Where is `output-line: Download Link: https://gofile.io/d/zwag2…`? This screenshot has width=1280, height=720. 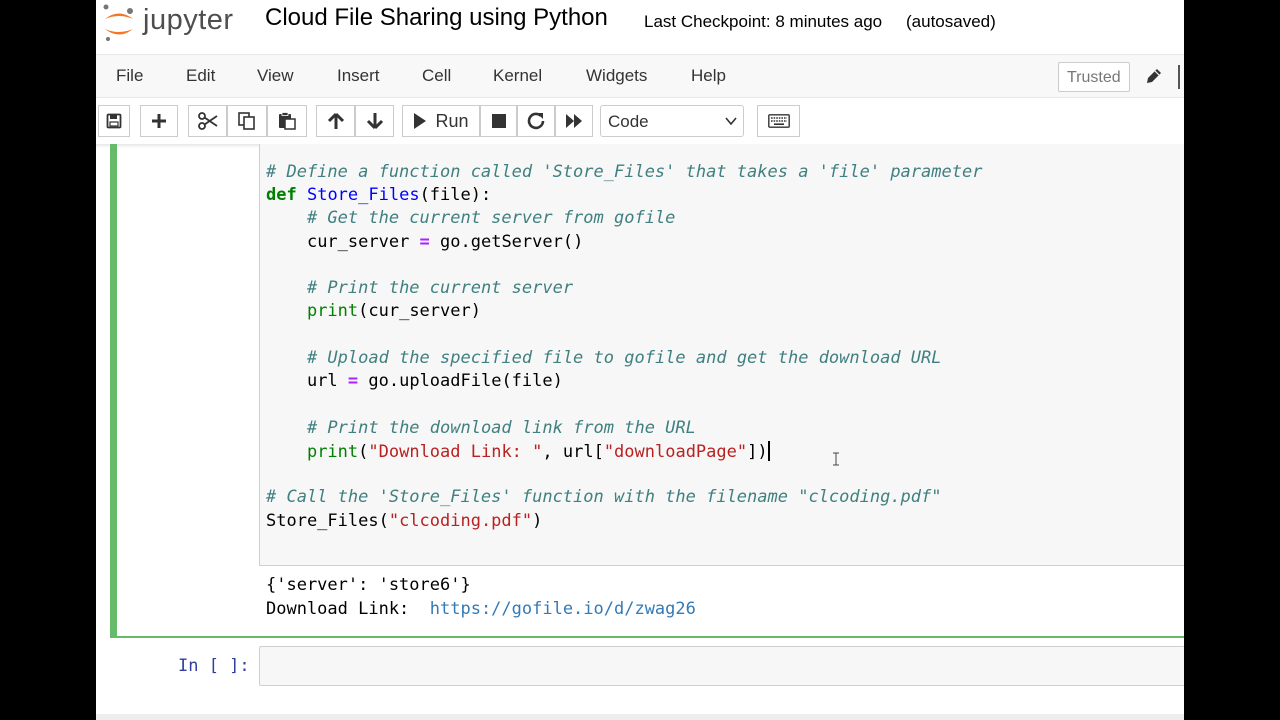 output-line: Download Link: https://gofile.io/d/zwag2… is located at coordinates (481, 609).